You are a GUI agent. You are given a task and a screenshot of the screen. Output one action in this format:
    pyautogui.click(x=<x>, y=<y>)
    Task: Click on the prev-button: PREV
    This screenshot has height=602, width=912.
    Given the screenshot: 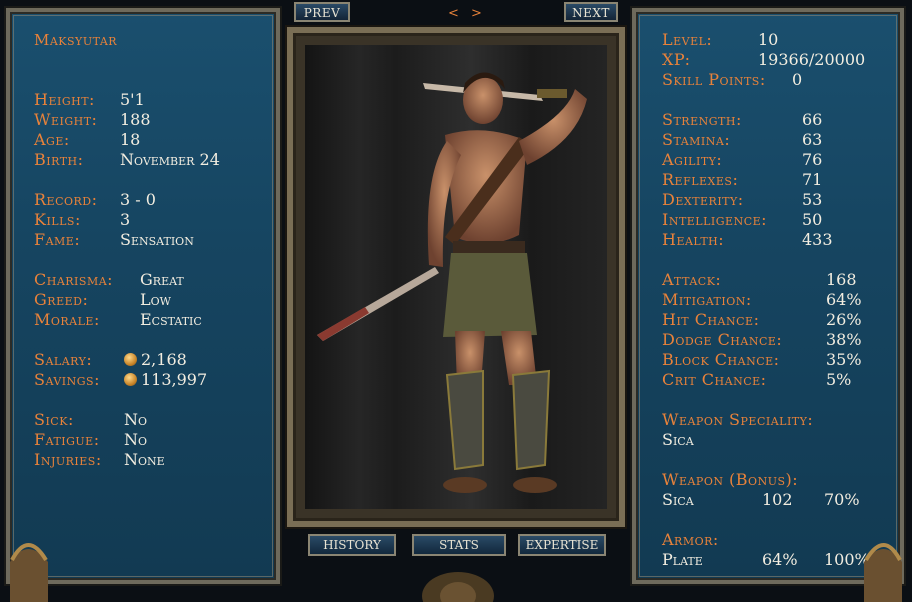 What is the action you would take?
    pyautogui.click(x=322, y=12)
    